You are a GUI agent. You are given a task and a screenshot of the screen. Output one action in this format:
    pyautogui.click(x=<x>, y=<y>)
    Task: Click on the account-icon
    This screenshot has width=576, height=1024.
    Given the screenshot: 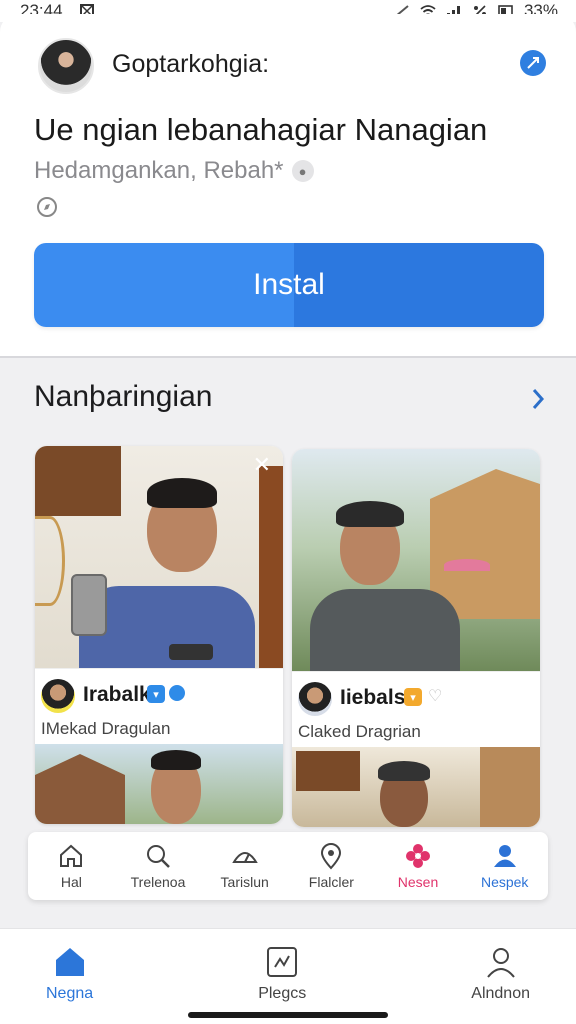 What is the action you would take?
    pyautogui.click(x=500, y=963)
    